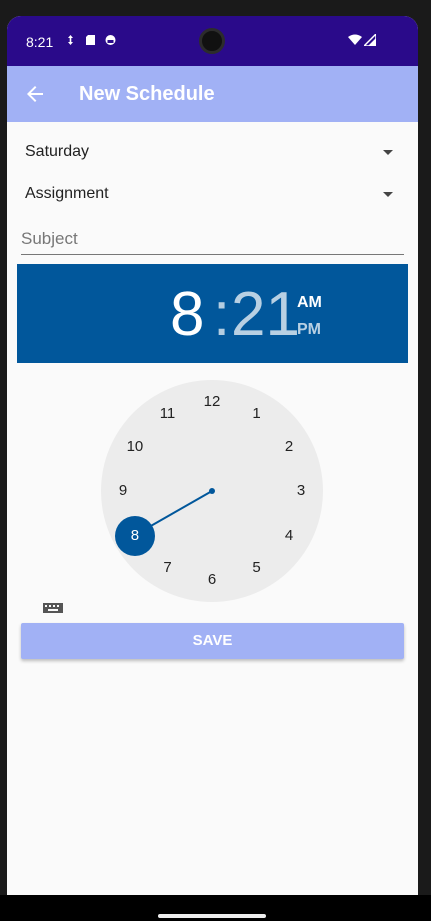 Image resolution: width=431 pixels, height=921 pixels. Describe the element at coordinates (370, 40) in the screenshot. I see `signal-icon` at that location.